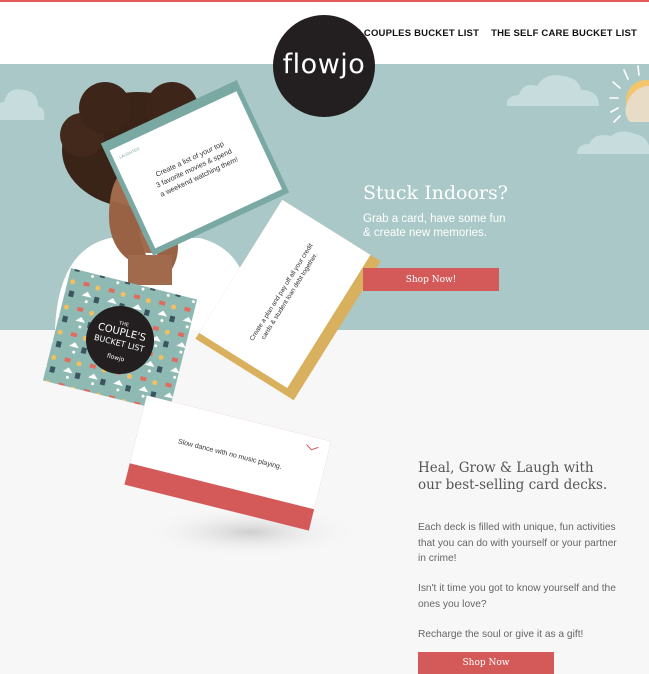 This screenshot has height=674, width=649. What do you see at coordinates (22, 104) in the screenshot?
I see `cloud-left` at bounding box center [22, 104].